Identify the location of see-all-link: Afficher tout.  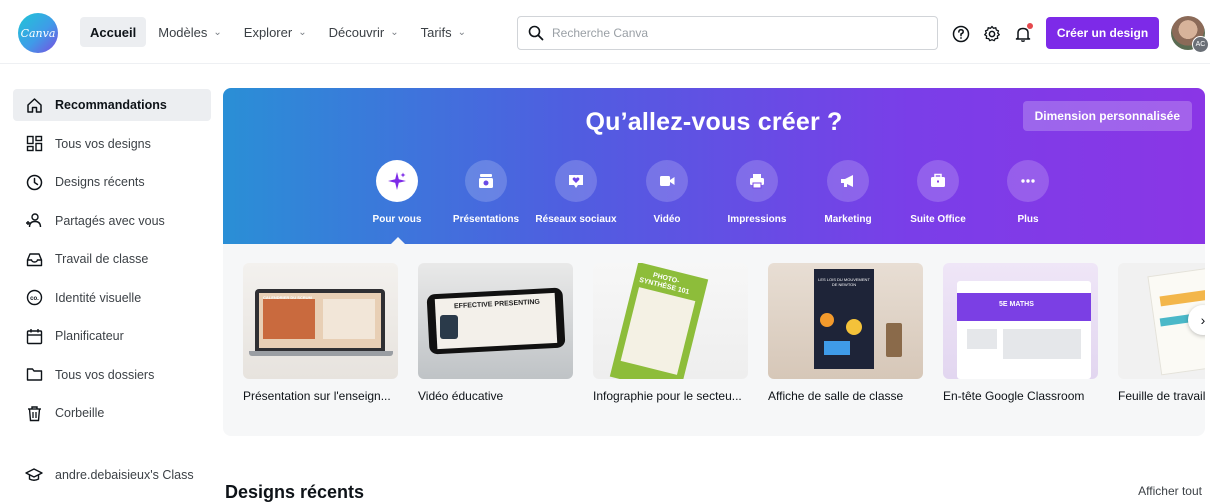
(1170, 491).